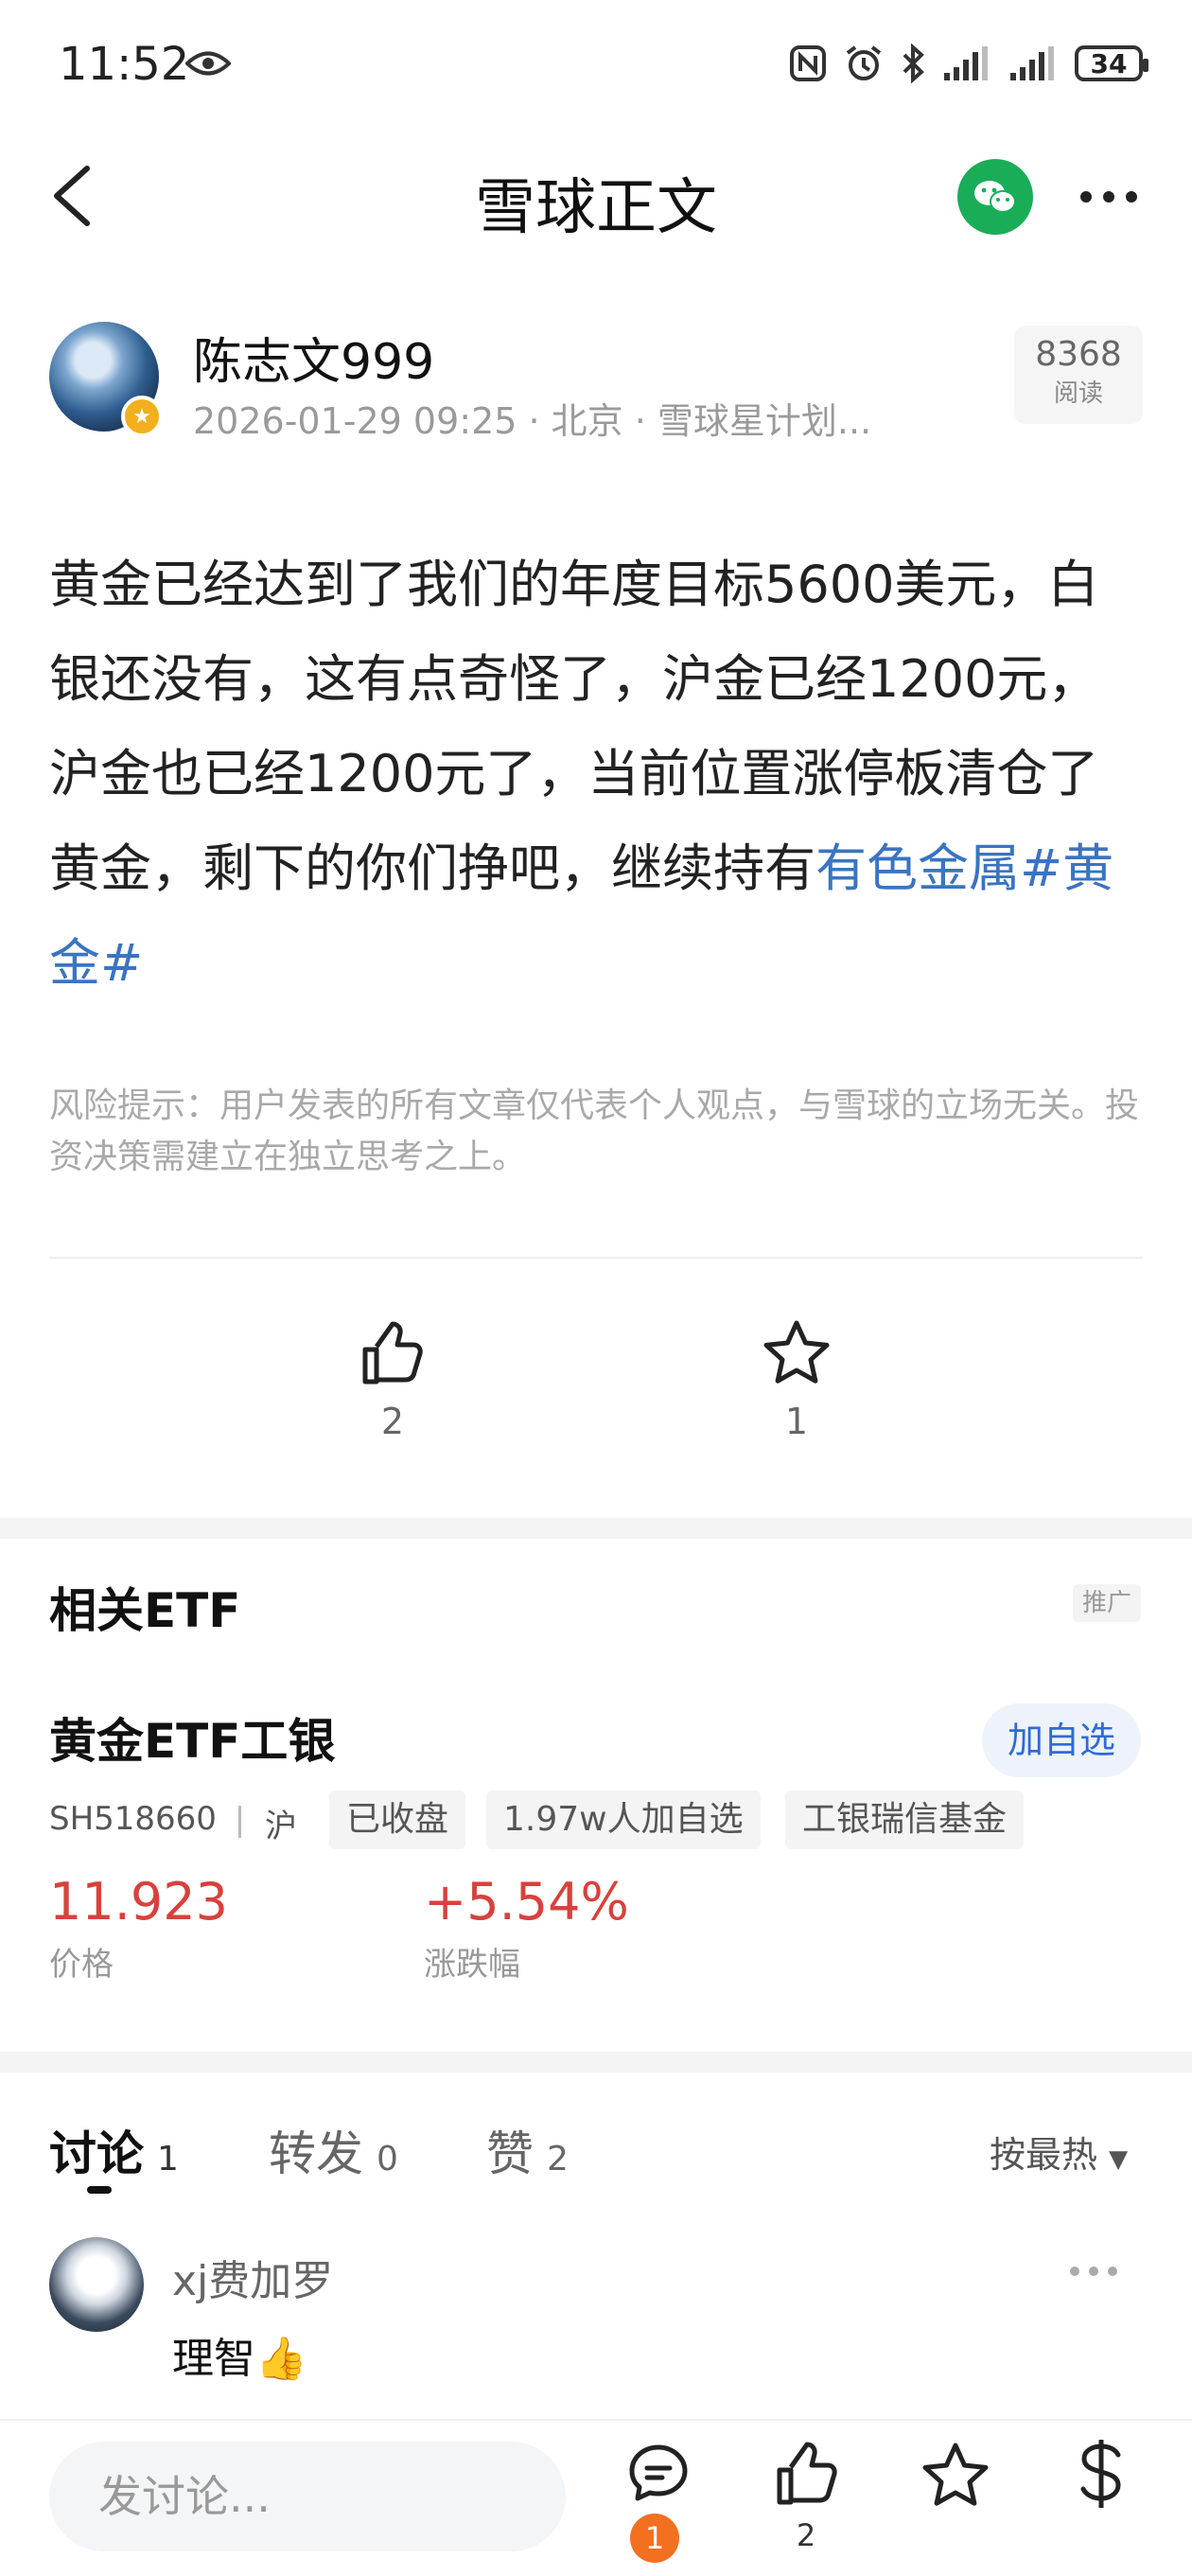  Describe the element at coordinates (124, 64) in the screenshot. I see `status-time: 11:52` at that location.